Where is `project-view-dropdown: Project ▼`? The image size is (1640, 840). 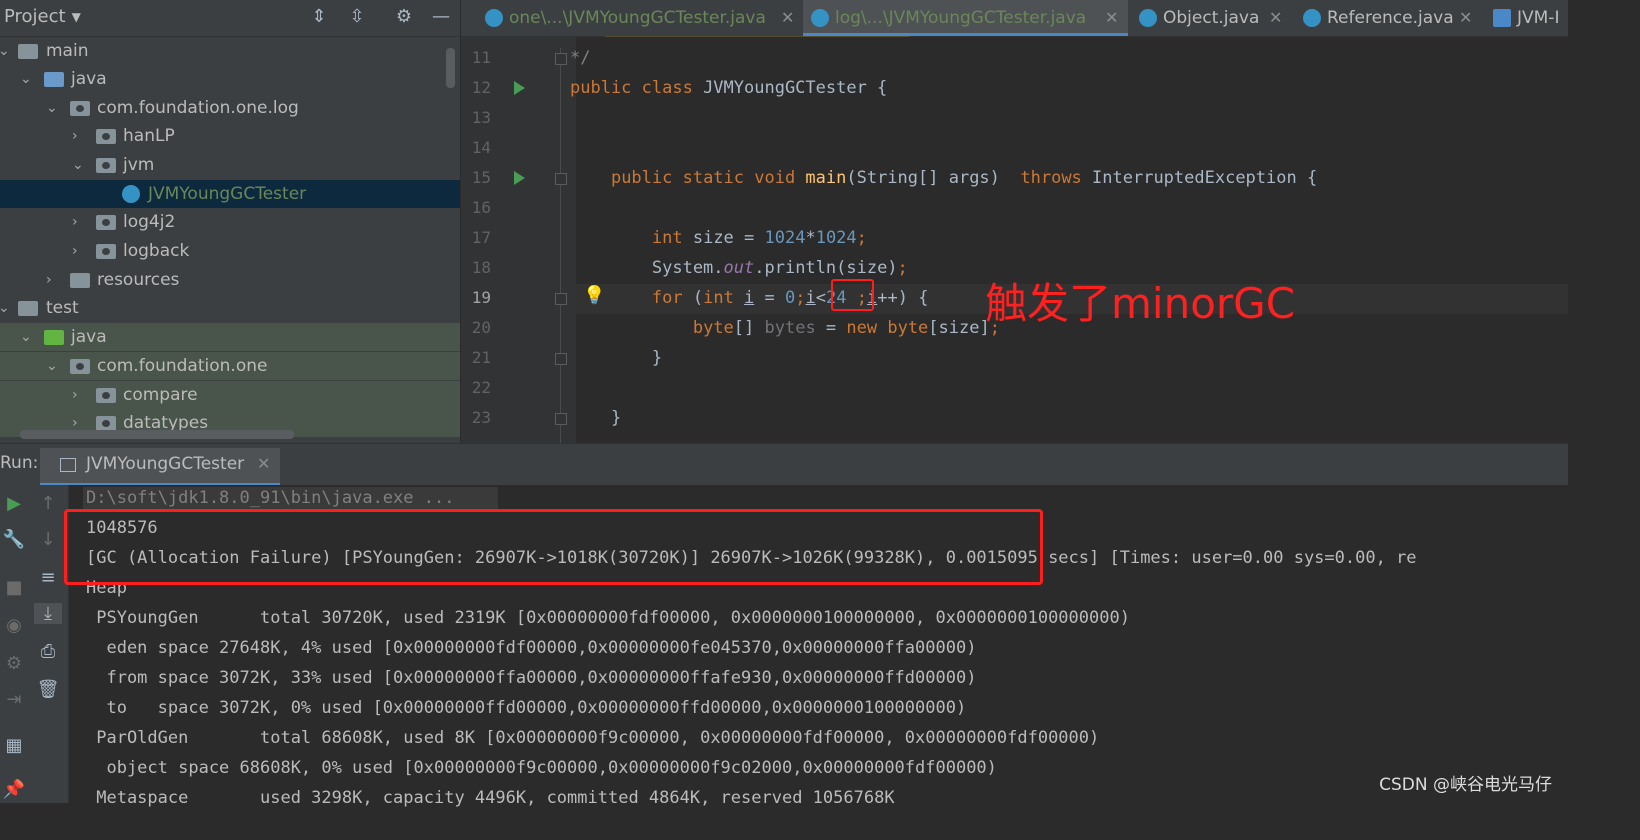 project-view-dropdown: Project ▼ is located at coordinates (42, 16).